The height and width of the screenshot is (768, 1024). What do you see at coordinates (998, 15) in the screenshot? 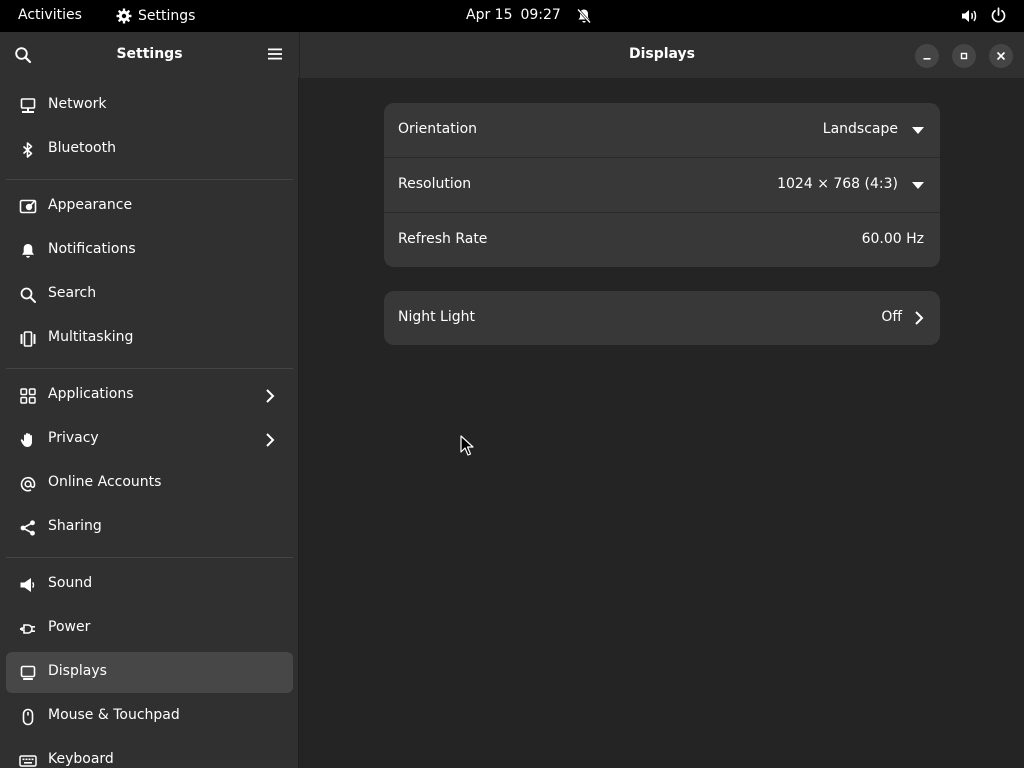
I see `power-icon` at bounding box center [998, 15].